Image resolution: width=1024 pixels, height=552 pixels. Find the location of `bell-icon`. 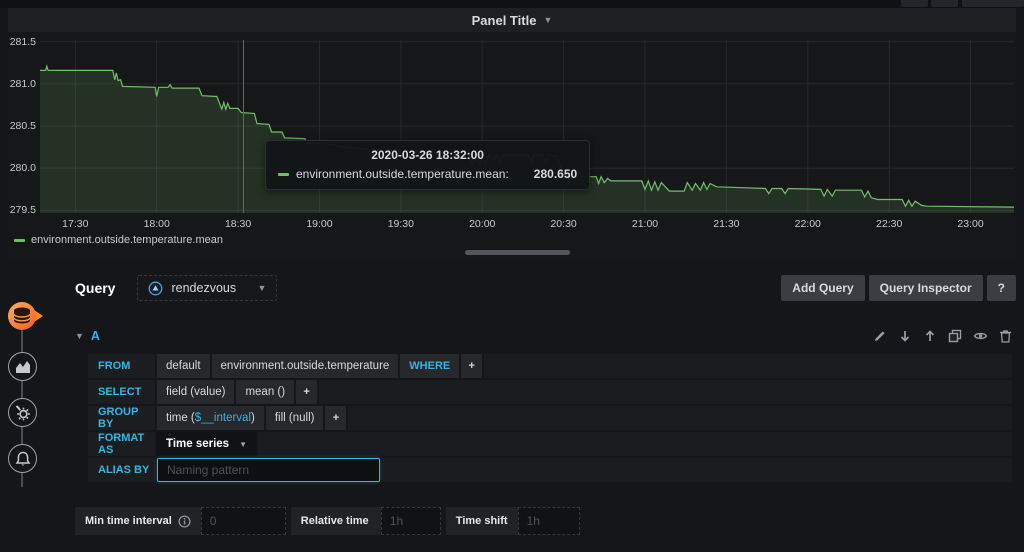

bell-icon is located at coordinates (22, 458).